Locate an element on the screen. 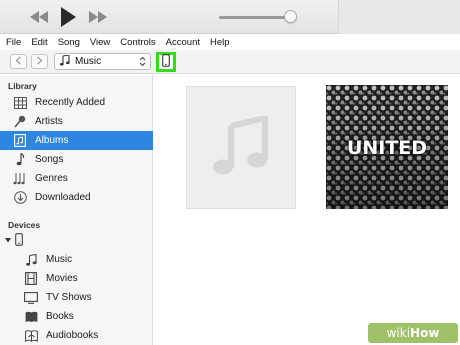 The height and width of the screenshot is (345, 460). device-item-tv-shows: TV Shows is located at coordinates (76, 297).